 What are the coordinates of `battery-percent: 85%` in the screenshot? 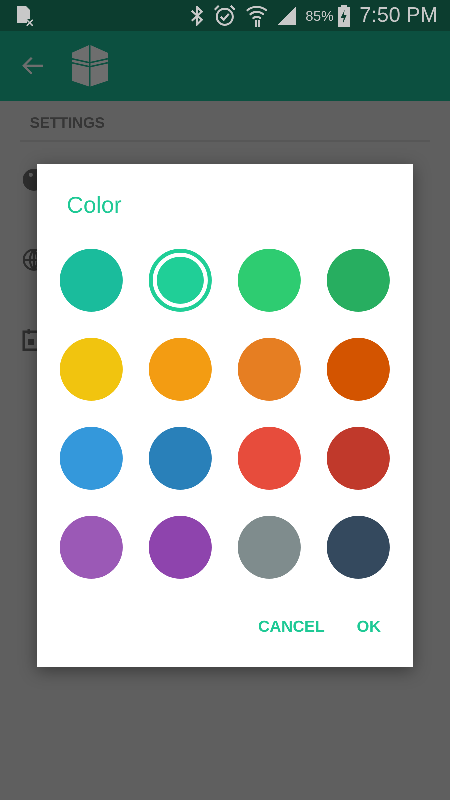 It's located at (320, 16).